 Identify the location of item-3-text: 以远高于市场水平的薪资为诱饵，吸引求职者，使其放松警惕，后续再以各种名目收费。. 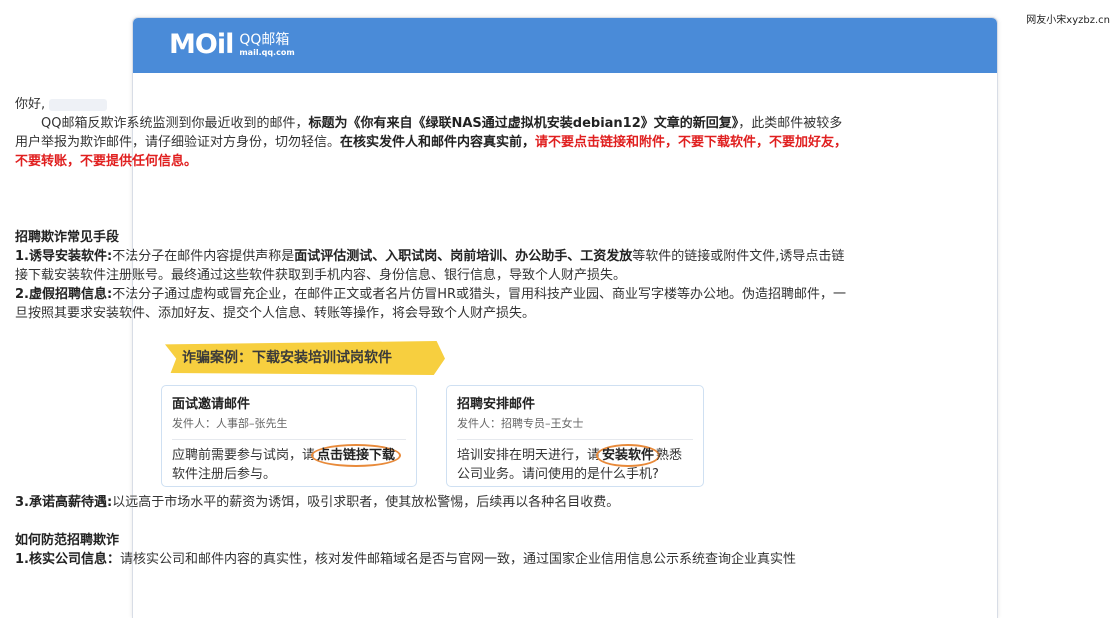
(366, 502).